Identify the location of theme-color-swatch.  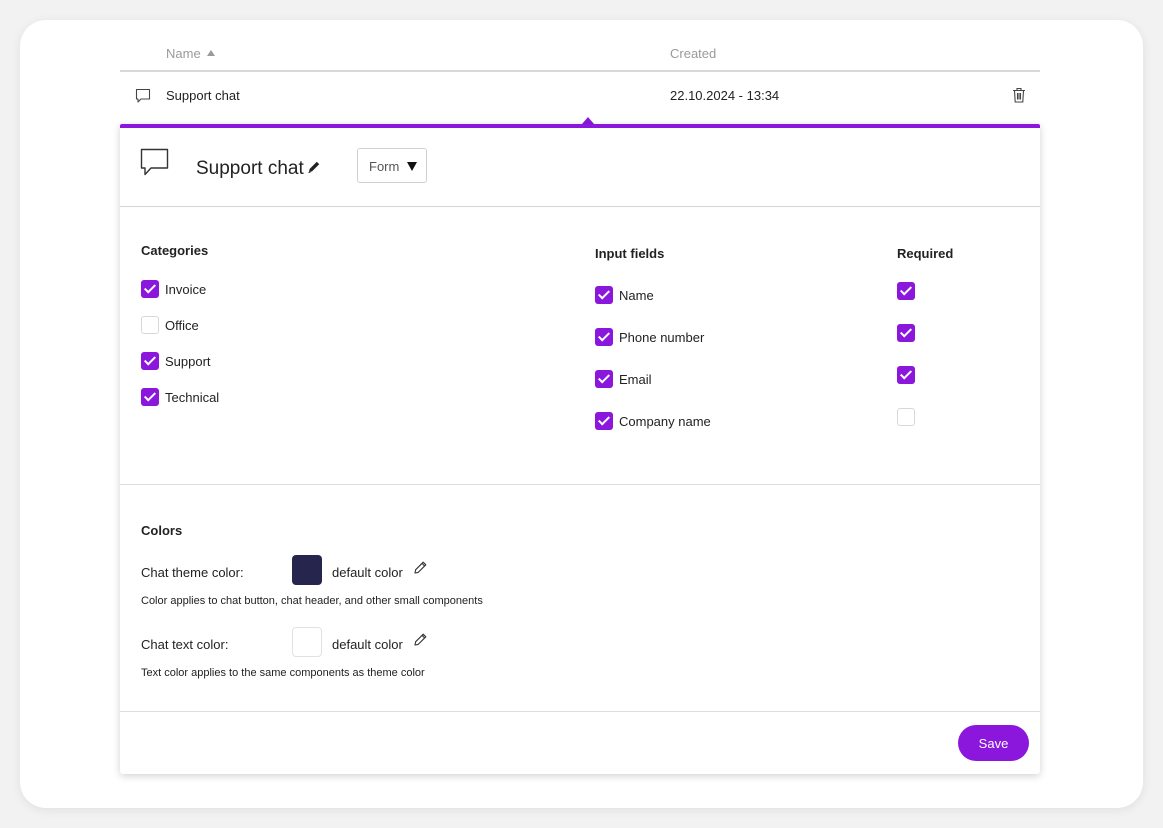
(307, 570).